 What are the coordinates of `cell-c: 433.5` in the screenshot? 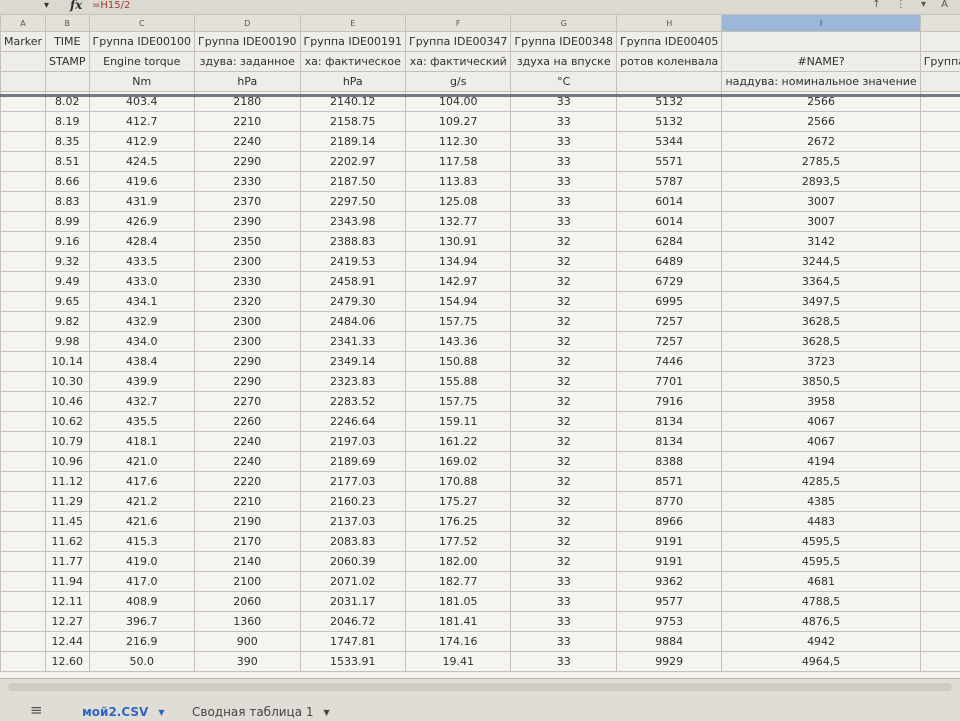 It's located at (141, 262).